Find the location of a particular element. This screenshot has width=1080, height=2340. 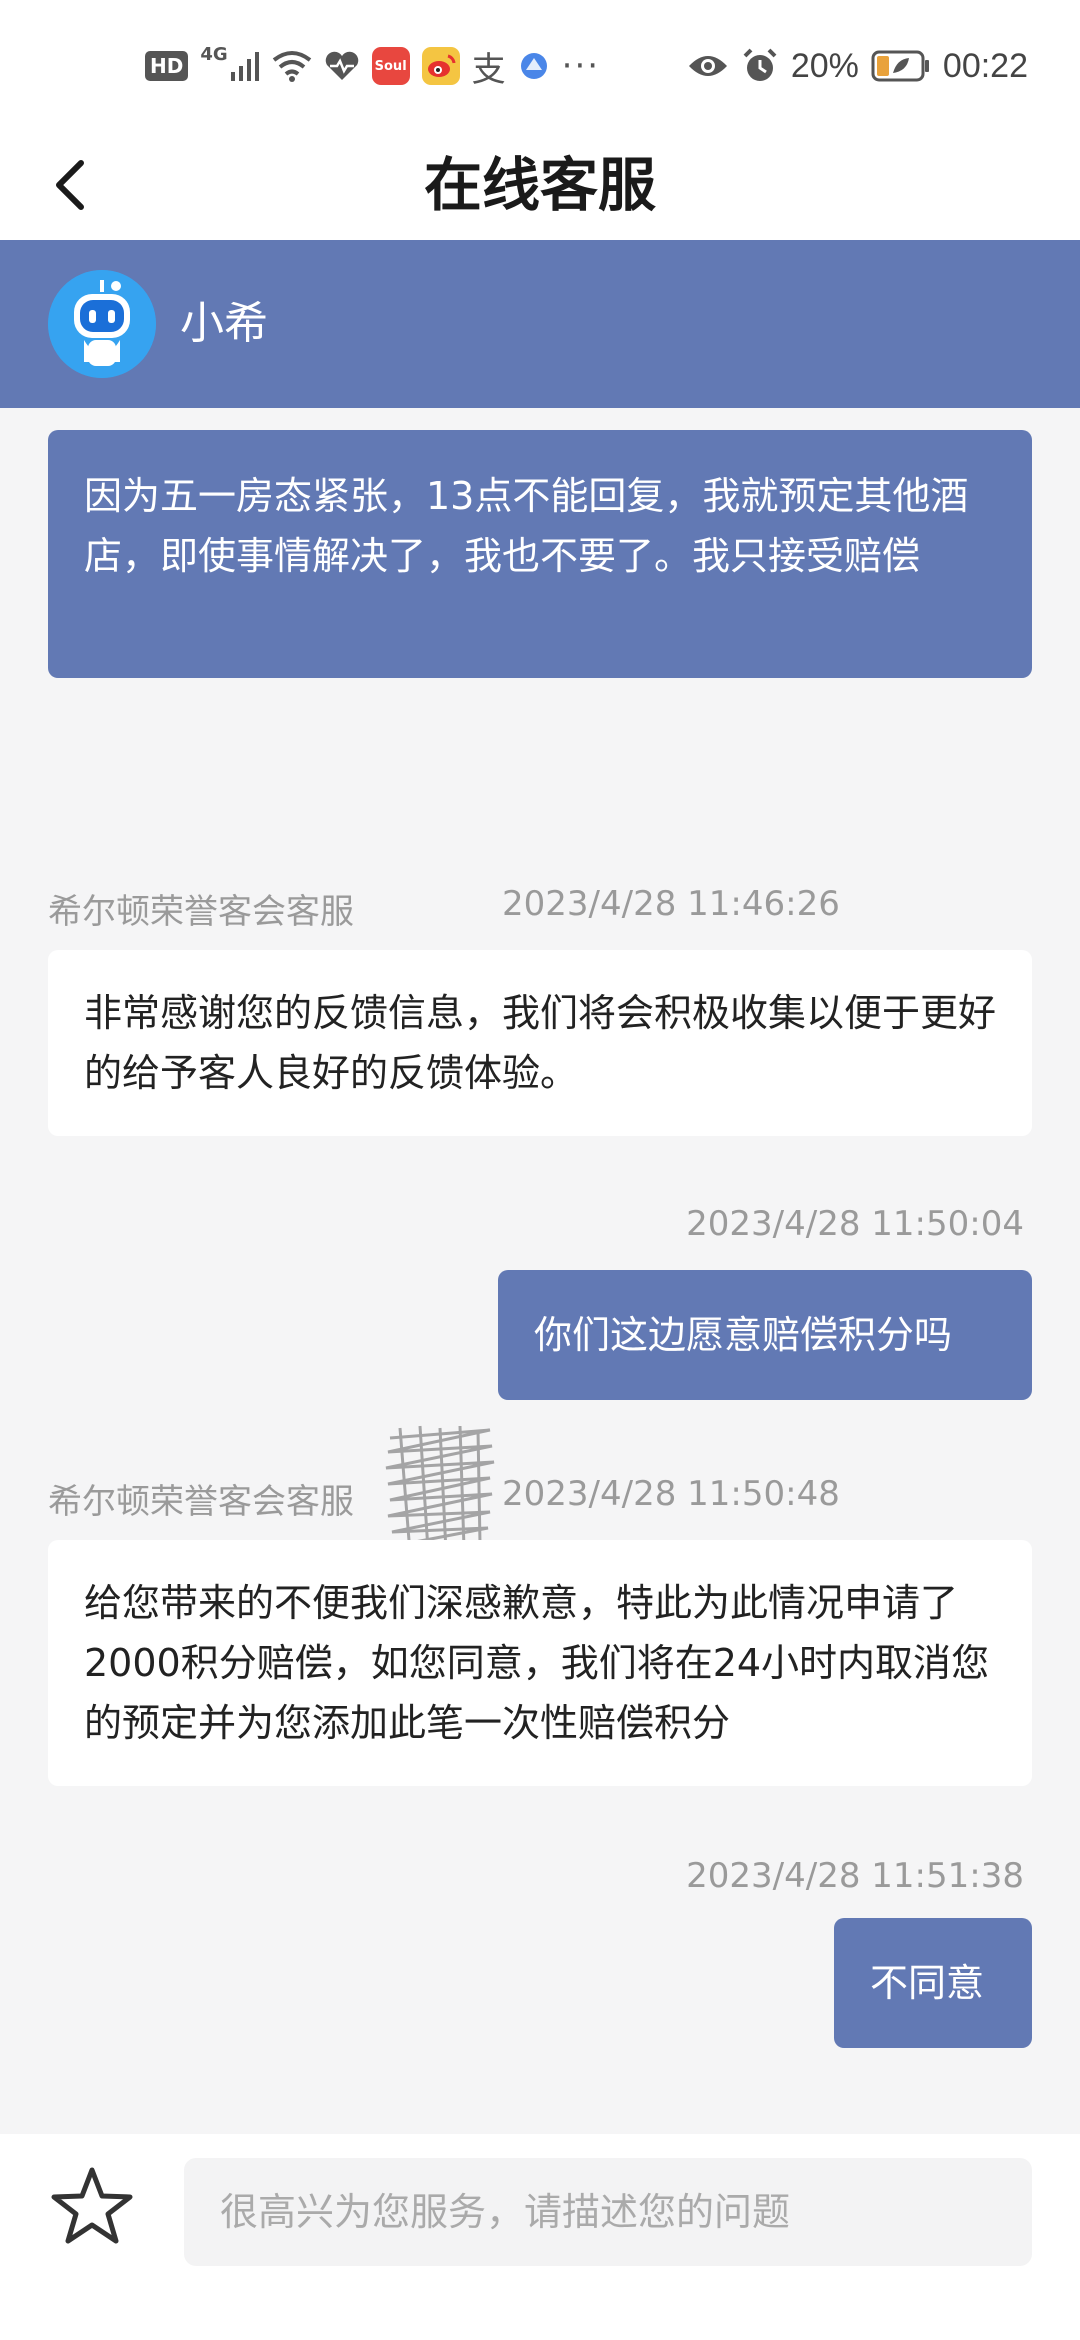

favorite-button is located at coordinates (92, 2206).